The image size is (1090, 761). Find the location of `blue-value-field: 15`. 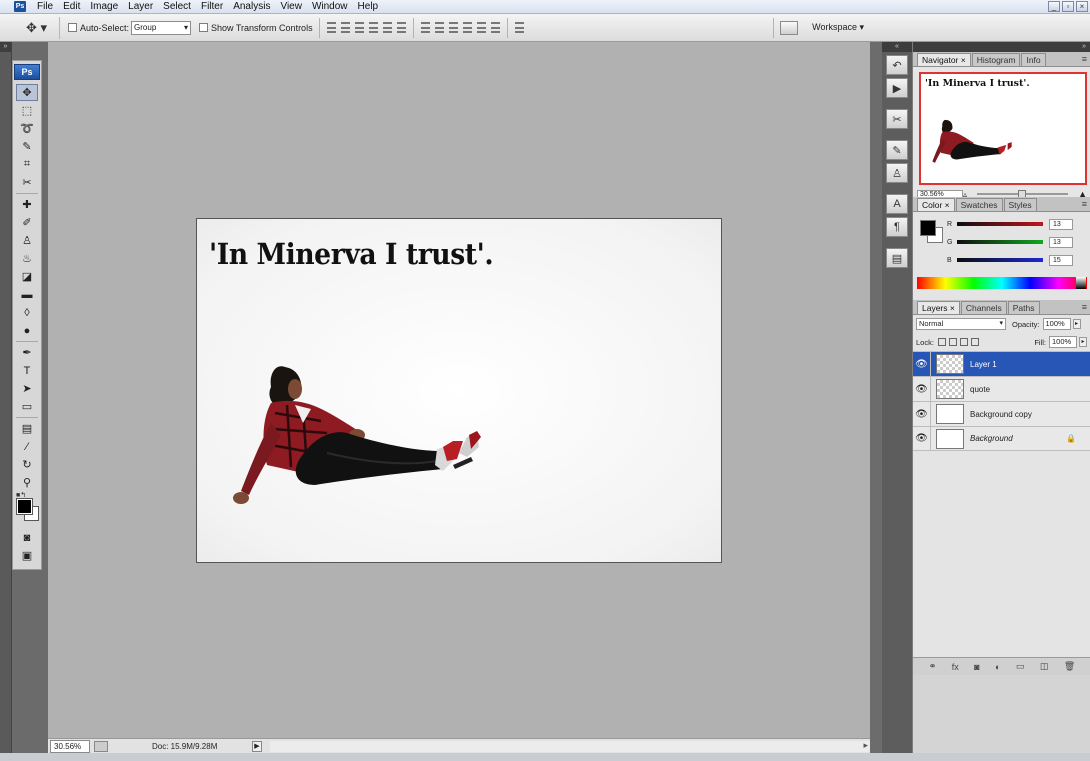

blue-value-field: 15 is located at coordinates (1061, 260).